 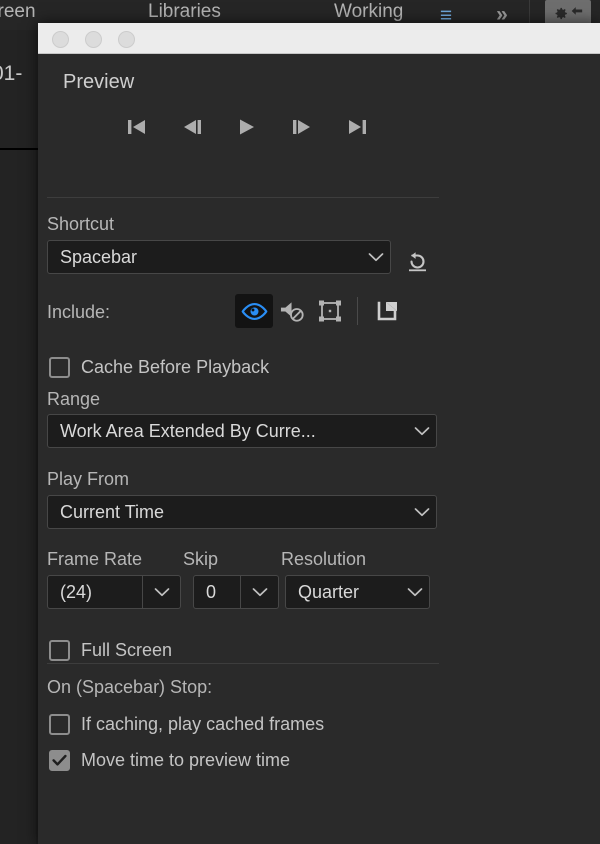 I want to click on frame-rate-label: Frame Rate, so click(x=95, y=559).